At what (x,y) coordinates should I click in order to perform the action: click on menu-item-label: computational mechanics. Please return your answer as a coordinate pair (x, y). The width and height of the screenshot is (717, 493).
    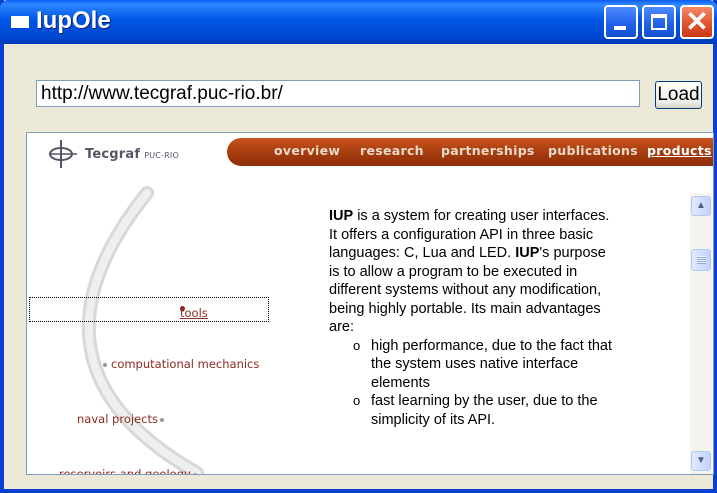
    Looking at the image, I should click on (185, 364).